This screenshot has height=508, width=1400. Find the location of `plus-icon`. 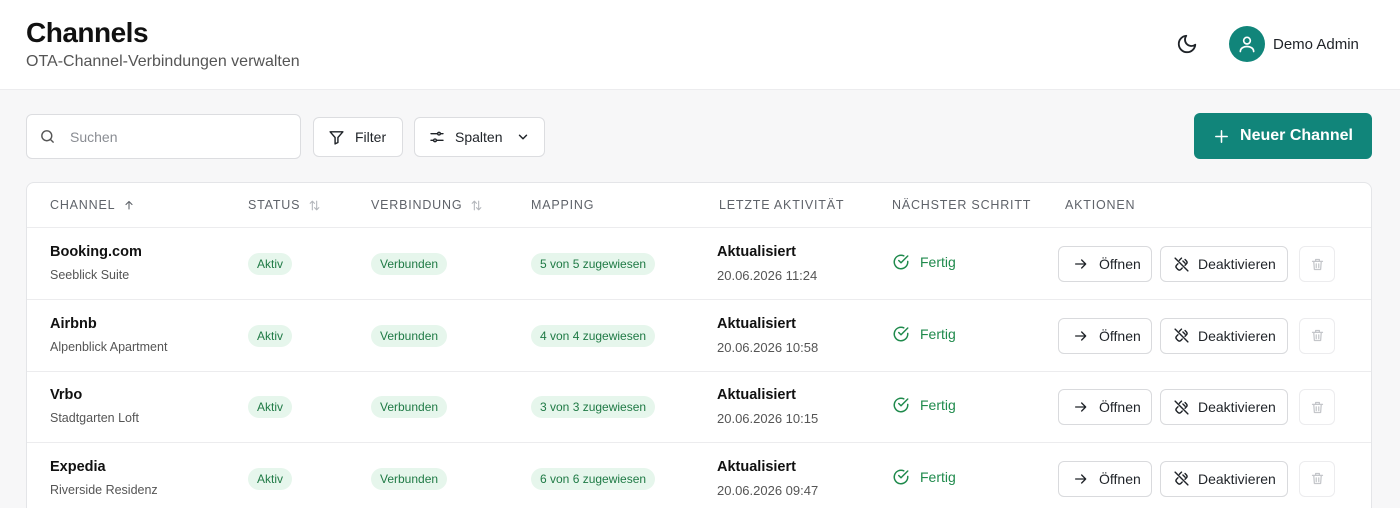

plus-icon is located at coordinates (1221, 136).